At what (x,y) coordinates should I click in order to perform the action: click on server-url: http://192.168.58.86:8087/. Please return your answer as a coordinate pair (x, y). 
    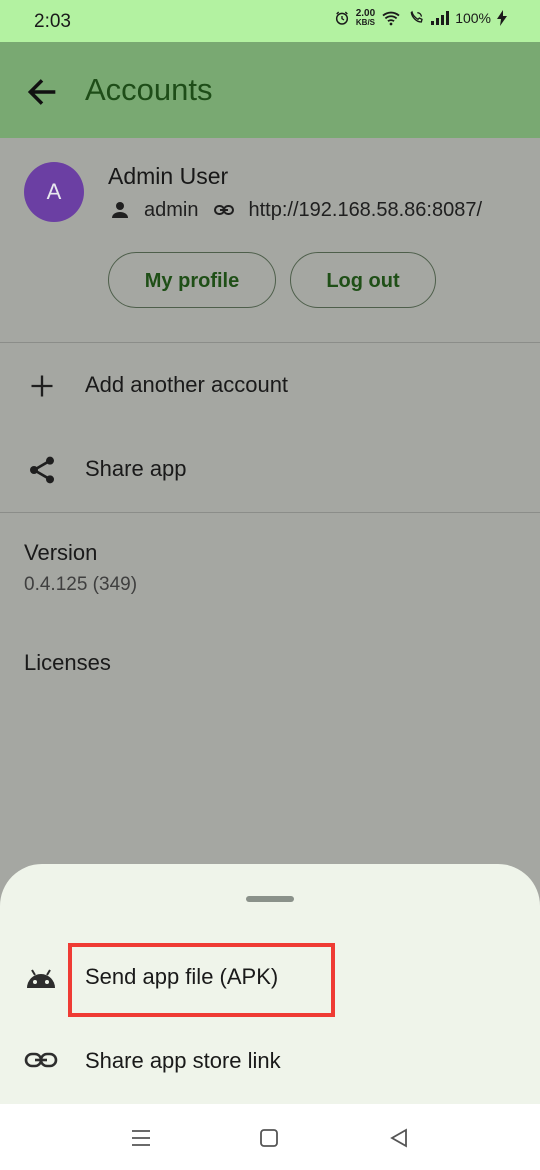
    Looking at the image, I should click on (365, 209).